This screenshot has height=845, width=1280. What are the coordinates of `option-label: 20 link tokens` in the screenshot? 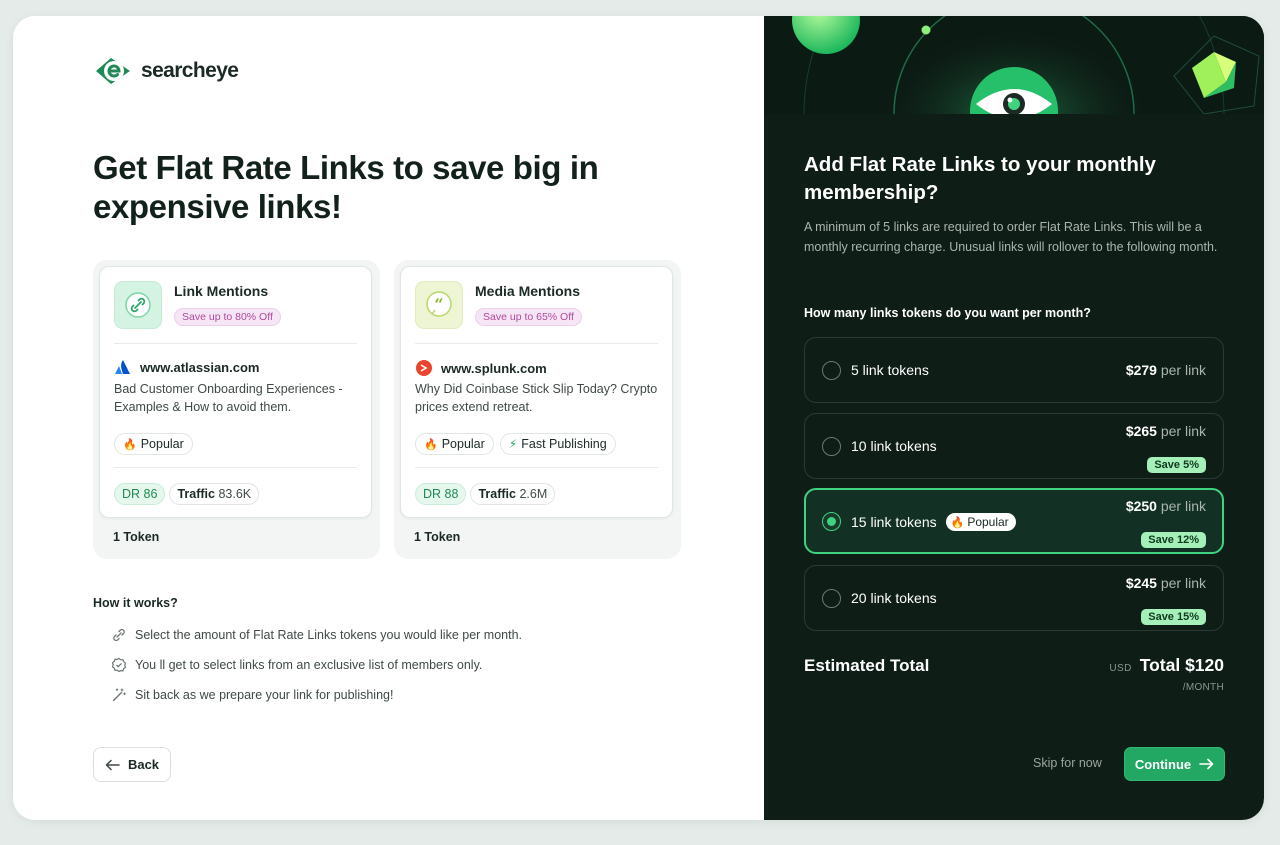 It's located at (894, 598).